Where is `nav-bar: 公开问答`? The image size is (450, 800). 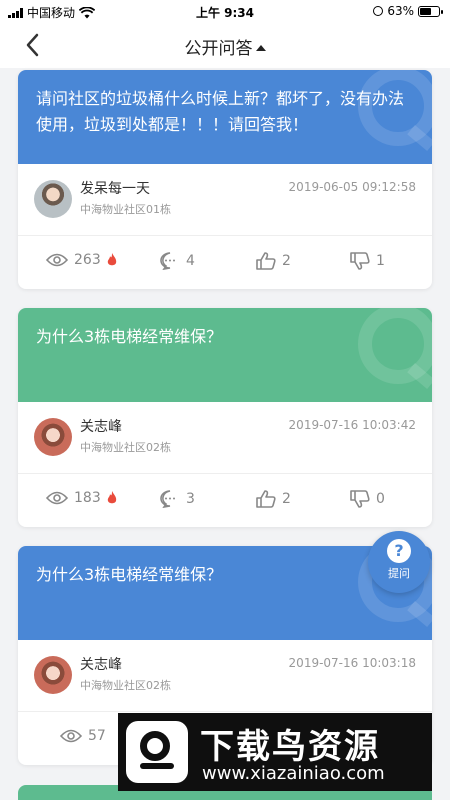
nav-bar: 公开问答 is located at coordinates (225, 45).